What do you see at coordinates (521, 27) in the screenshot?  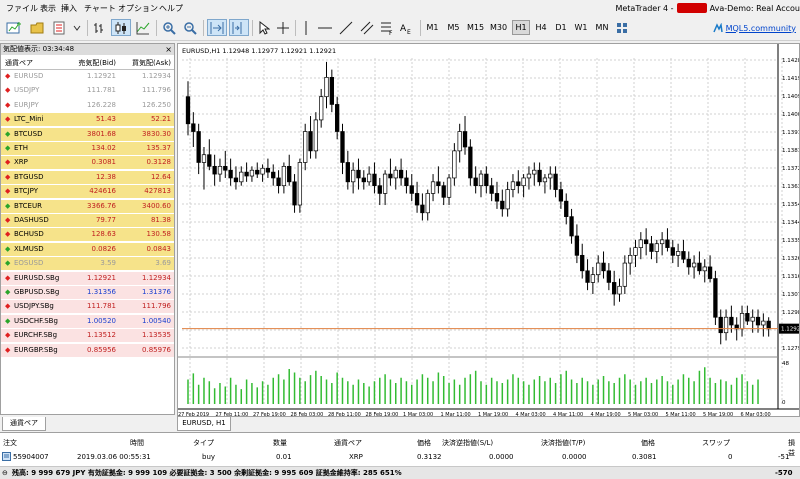 I see `timeframe-h1: H1` at bounding box center [521, 27].